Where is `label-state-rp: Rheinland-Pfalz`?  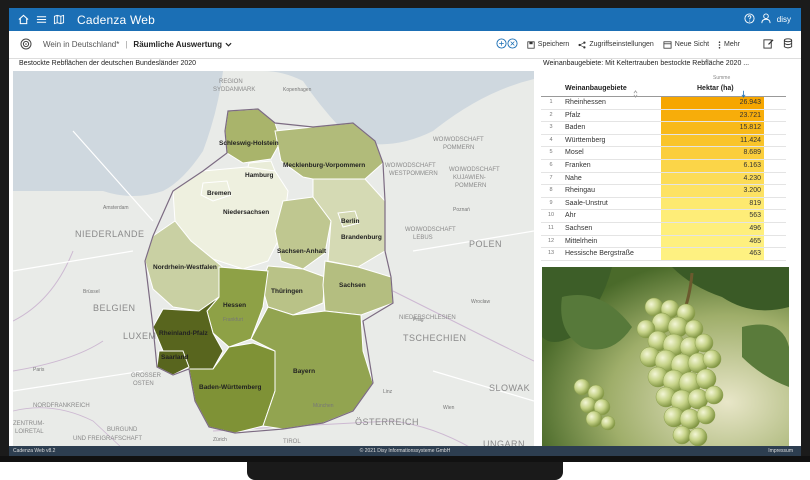 label-state-rp: Rheinland-Pfalz is located at coordinates (184, 333).